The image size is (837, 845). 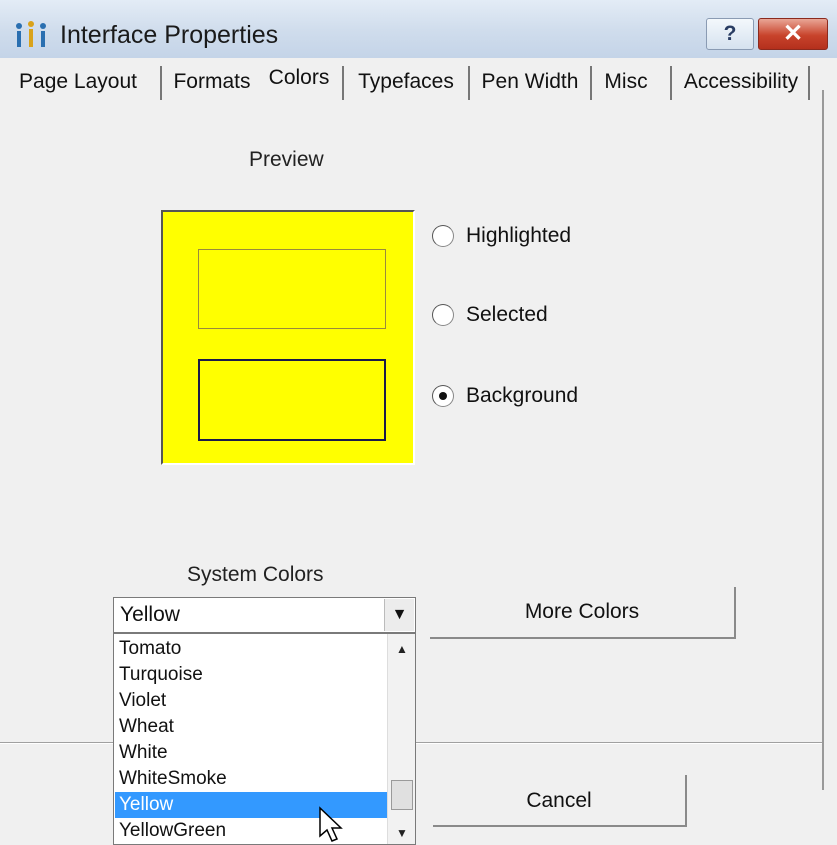 I want to click on tab-misc: Misc, so click(x=626, y=84).